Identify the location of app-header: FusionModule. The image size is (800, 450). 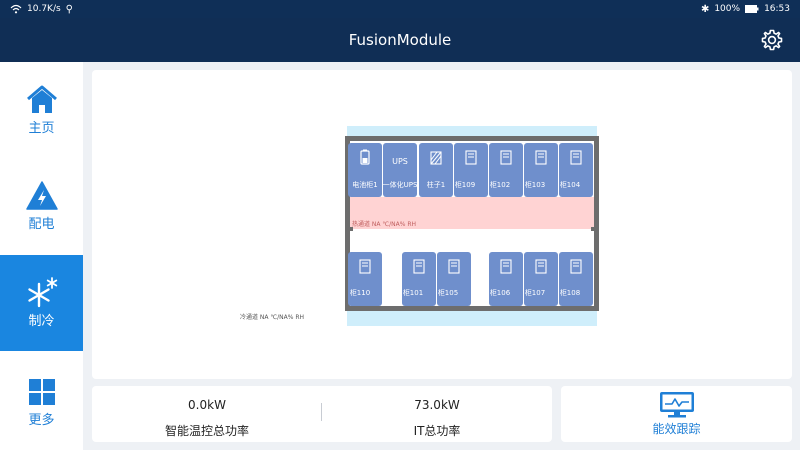
(400, 40).